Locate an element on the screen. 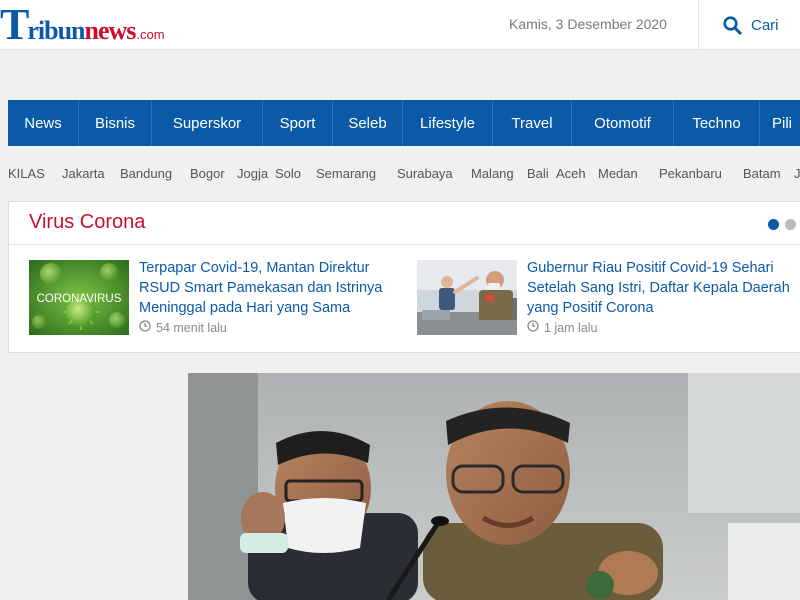 Image resolution: width=800 pixels, height=600 pixels. current-date: Kamis, 3 Desember 2020 is located at coordinates (588, 24).